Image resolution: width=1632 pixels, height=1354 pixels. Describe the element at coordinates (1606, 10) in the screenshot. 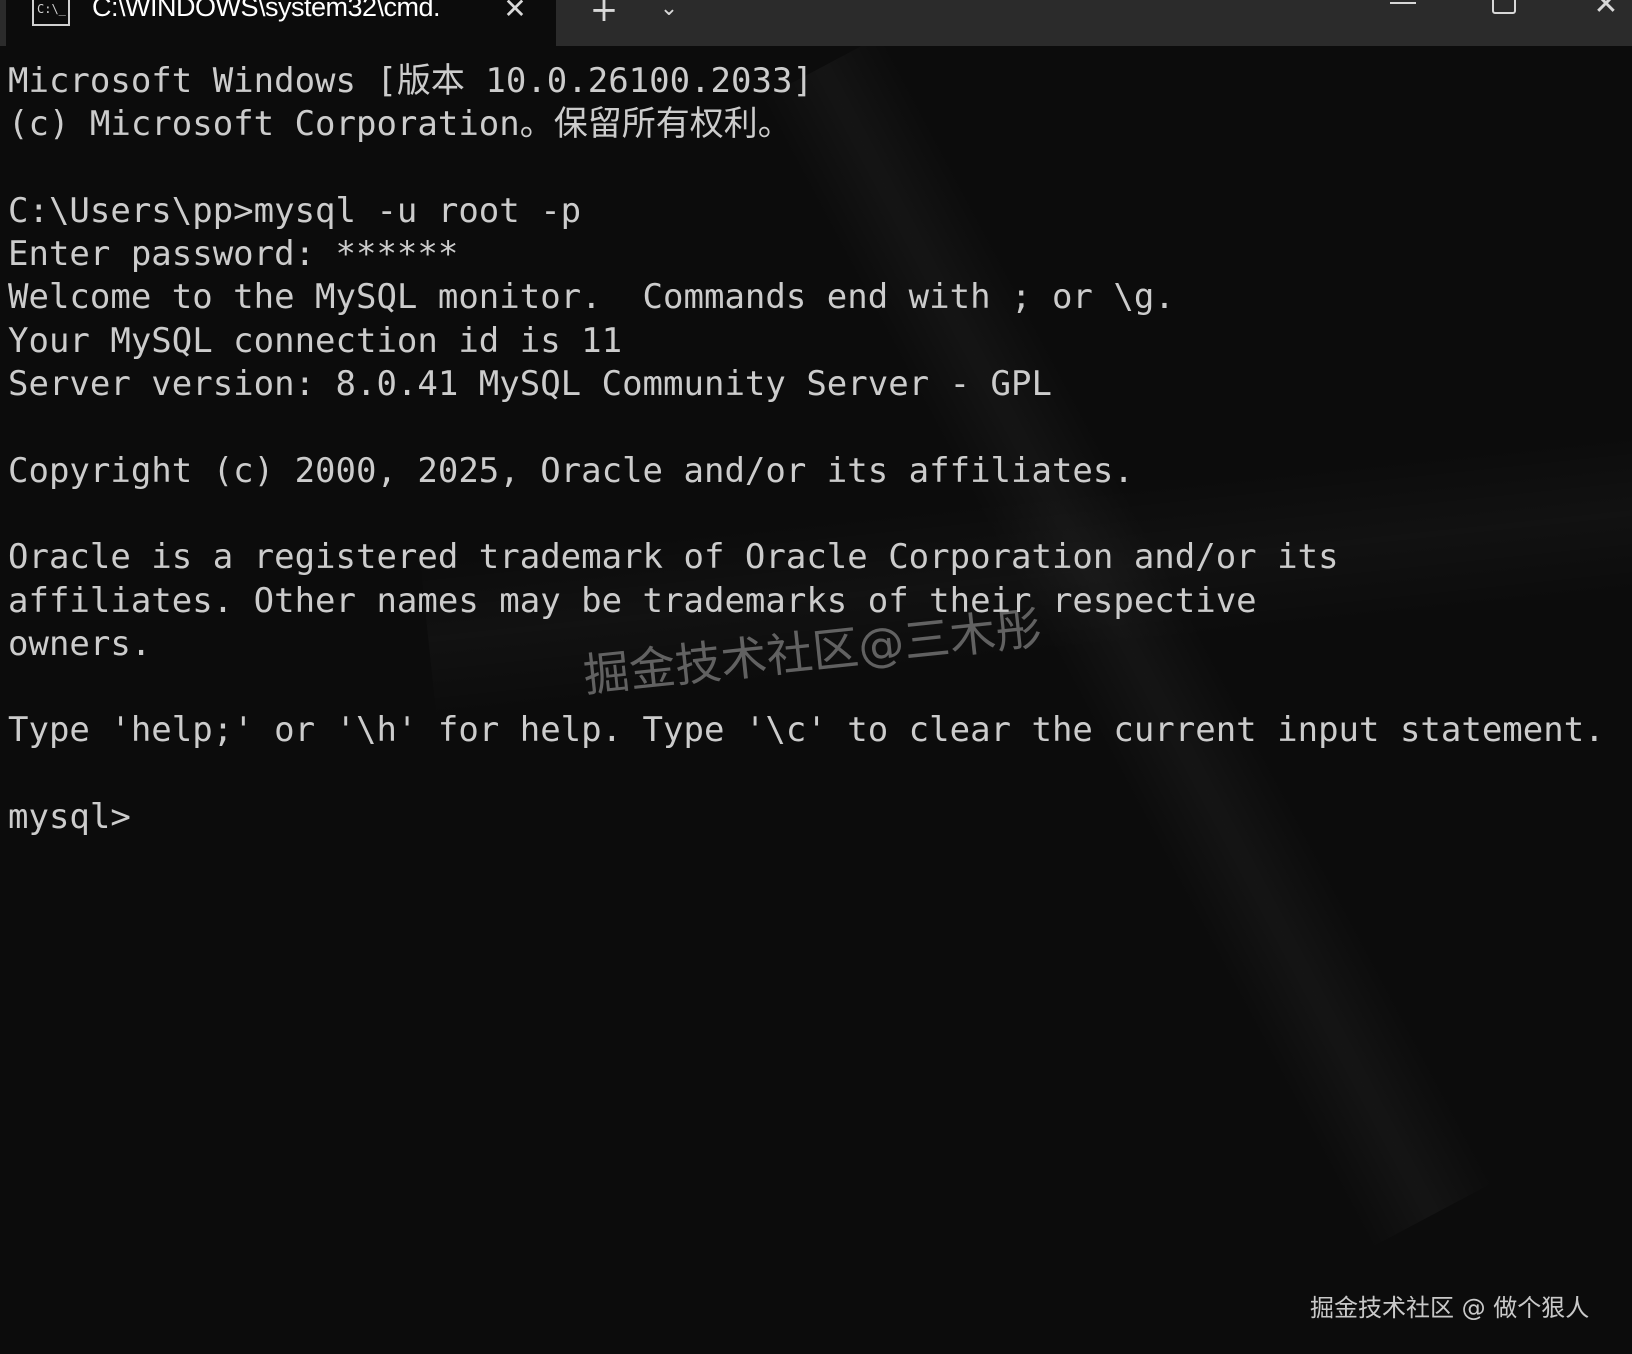

I see `window-close-icon: ✕` at that location.